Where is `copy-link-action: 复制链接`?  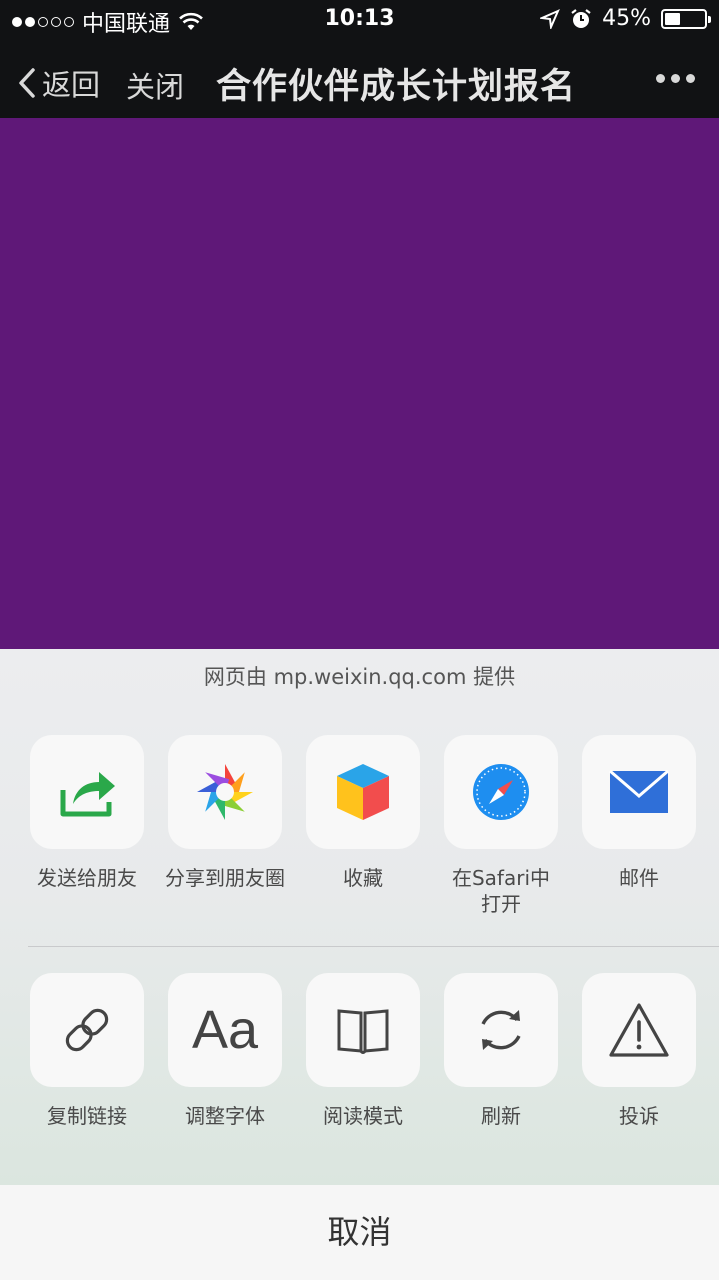 copy-link-action: 复制链接 is located at coordinates (87, 1051).